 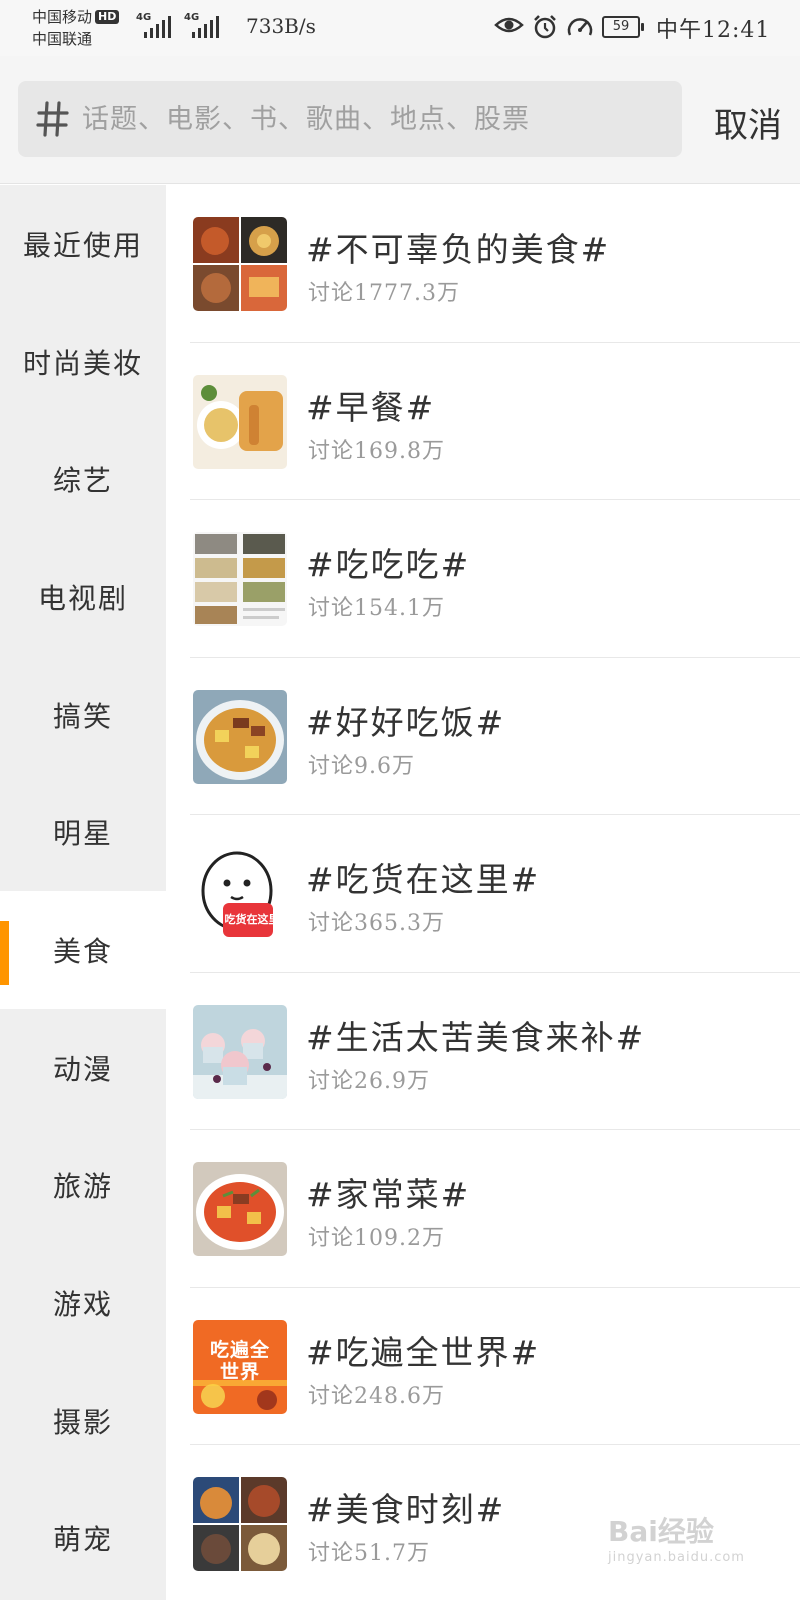 What do you see at coordinates (83, 244) in the screenshot?
I see `sidebar-item-recent: 最近使用` at bounding box center [83, 244].